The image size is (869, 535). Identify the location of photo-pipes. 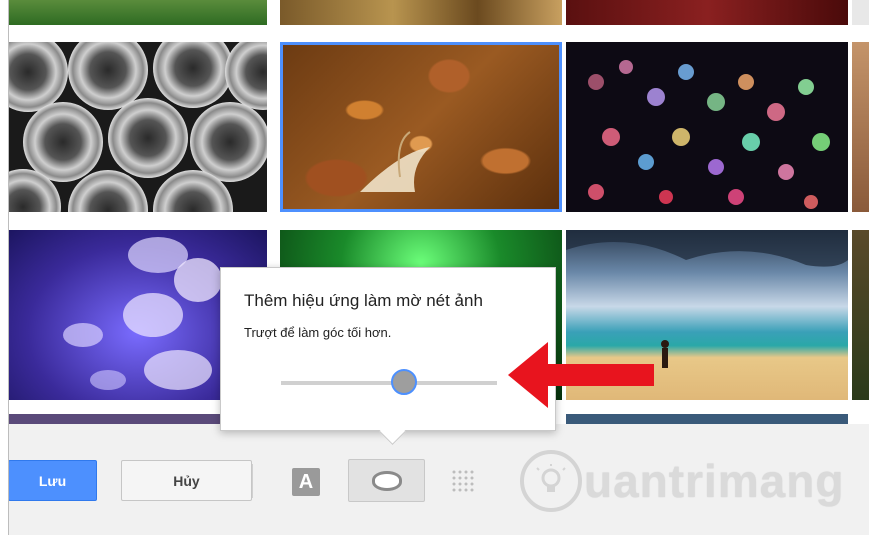
(137, 127).